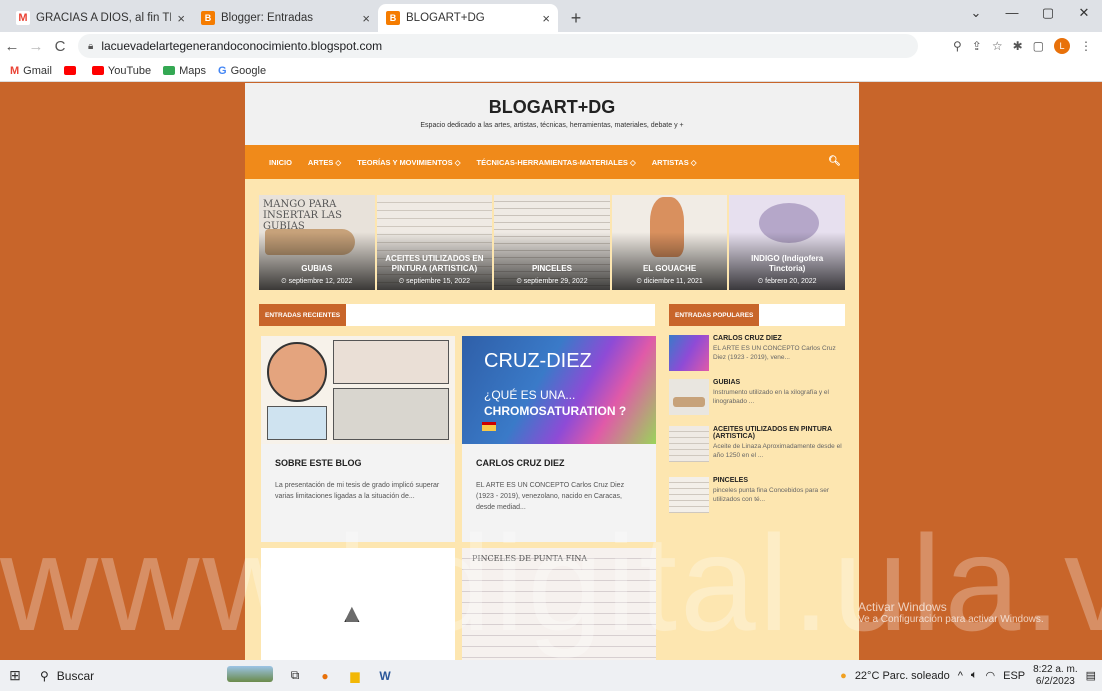 The image size is (1102, 691). I want to click on zoom-icon: ⚲, so click(957, 46).